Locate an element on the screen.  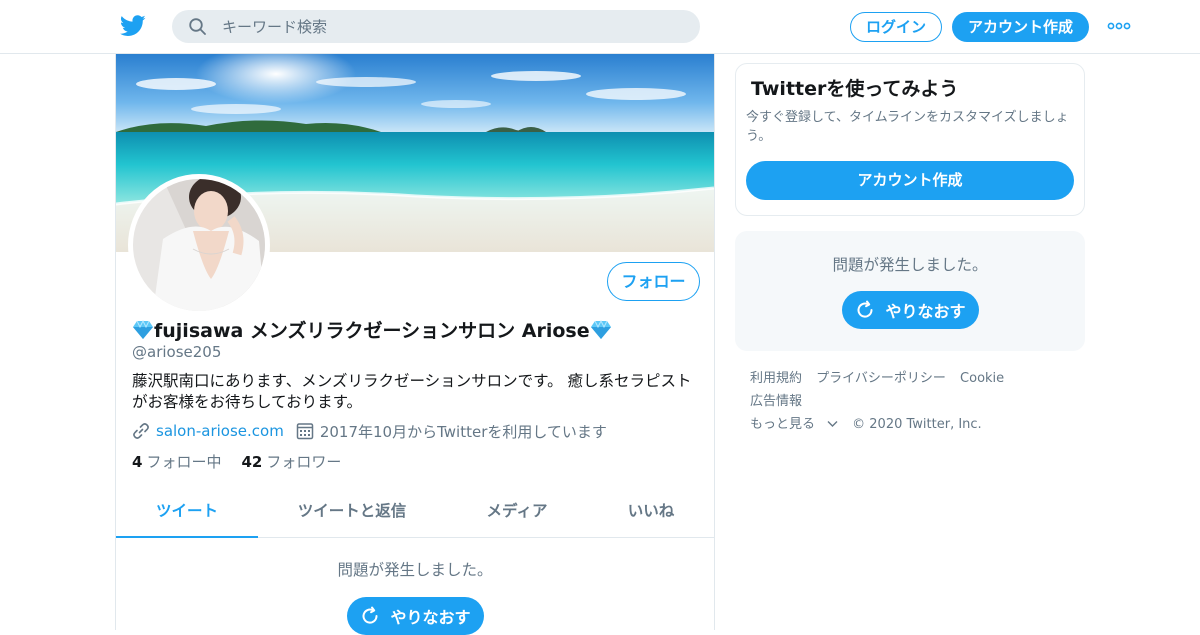
profile-website-link: salon-ariose.com is located at coordinates (220, 431).